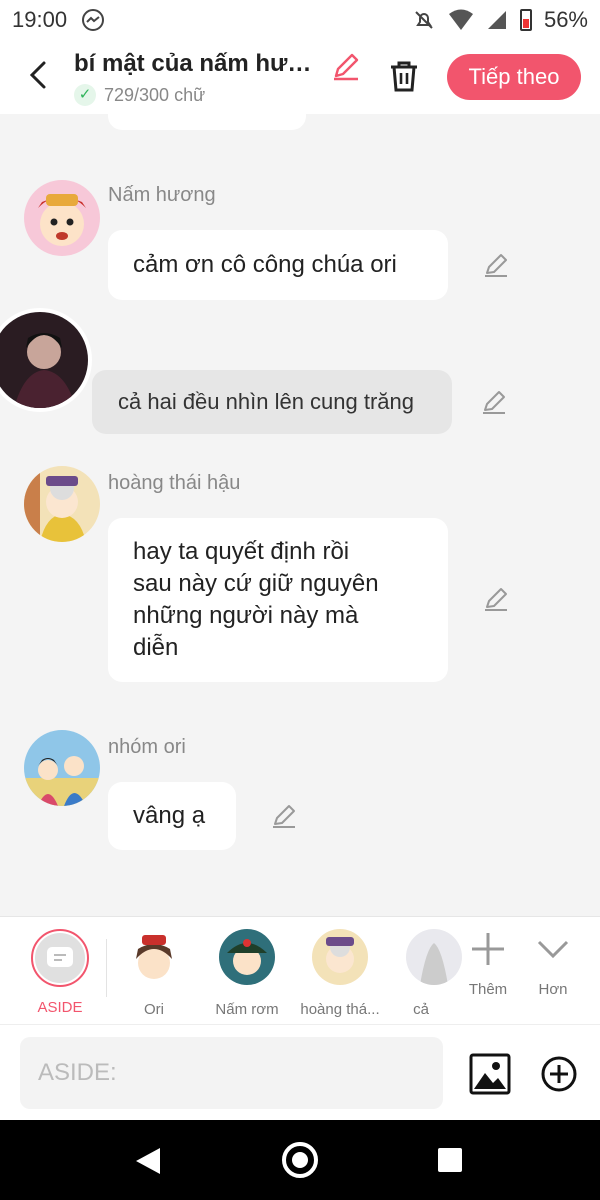 The height and width of the screenshot is (1200, 600). I want to click on status-bar: 19:00 56%, so click(300, 20).